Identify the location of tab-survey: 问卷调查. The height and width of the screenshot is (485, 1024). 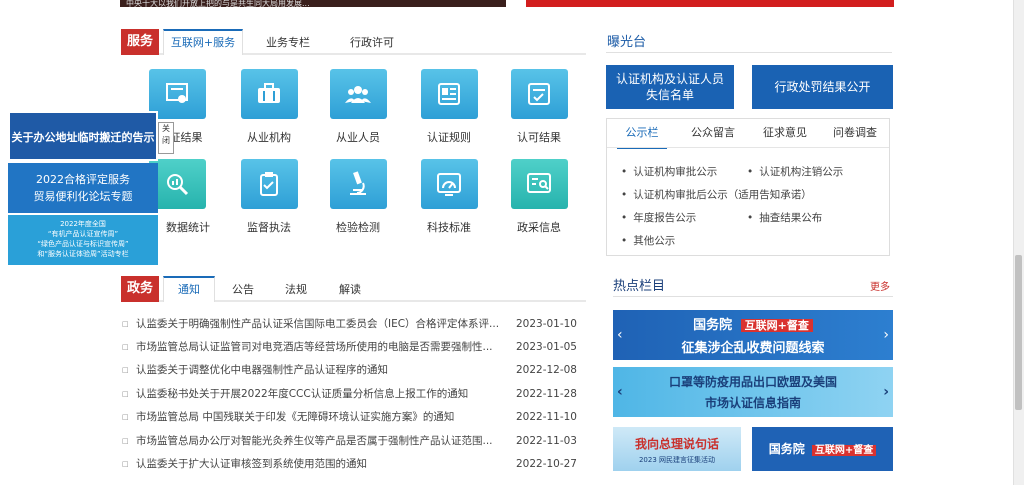
(855, 133).